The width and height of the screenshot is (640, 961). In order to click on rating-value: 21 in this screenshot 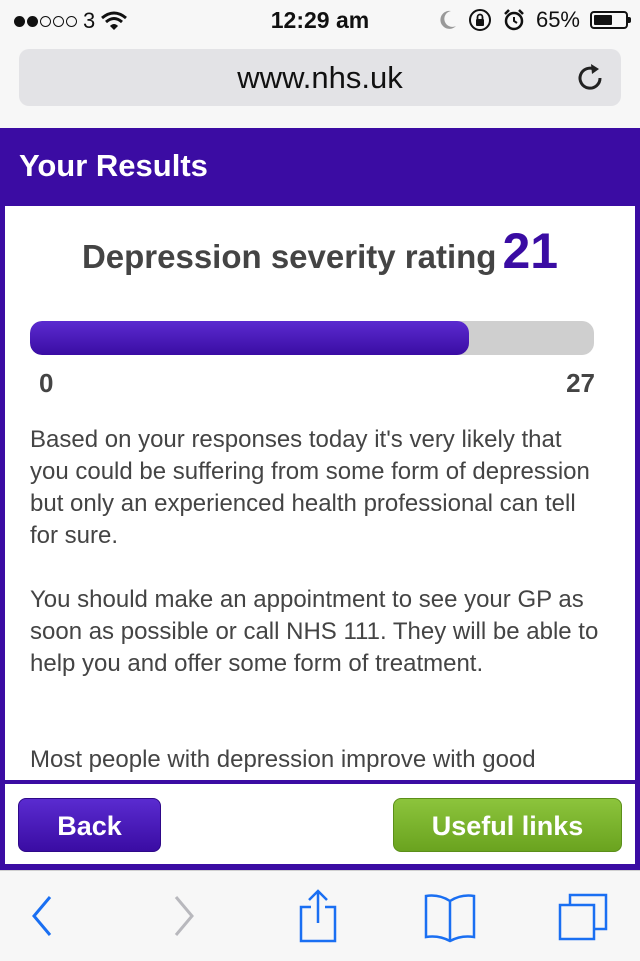, I will do `click(530, 251)`.